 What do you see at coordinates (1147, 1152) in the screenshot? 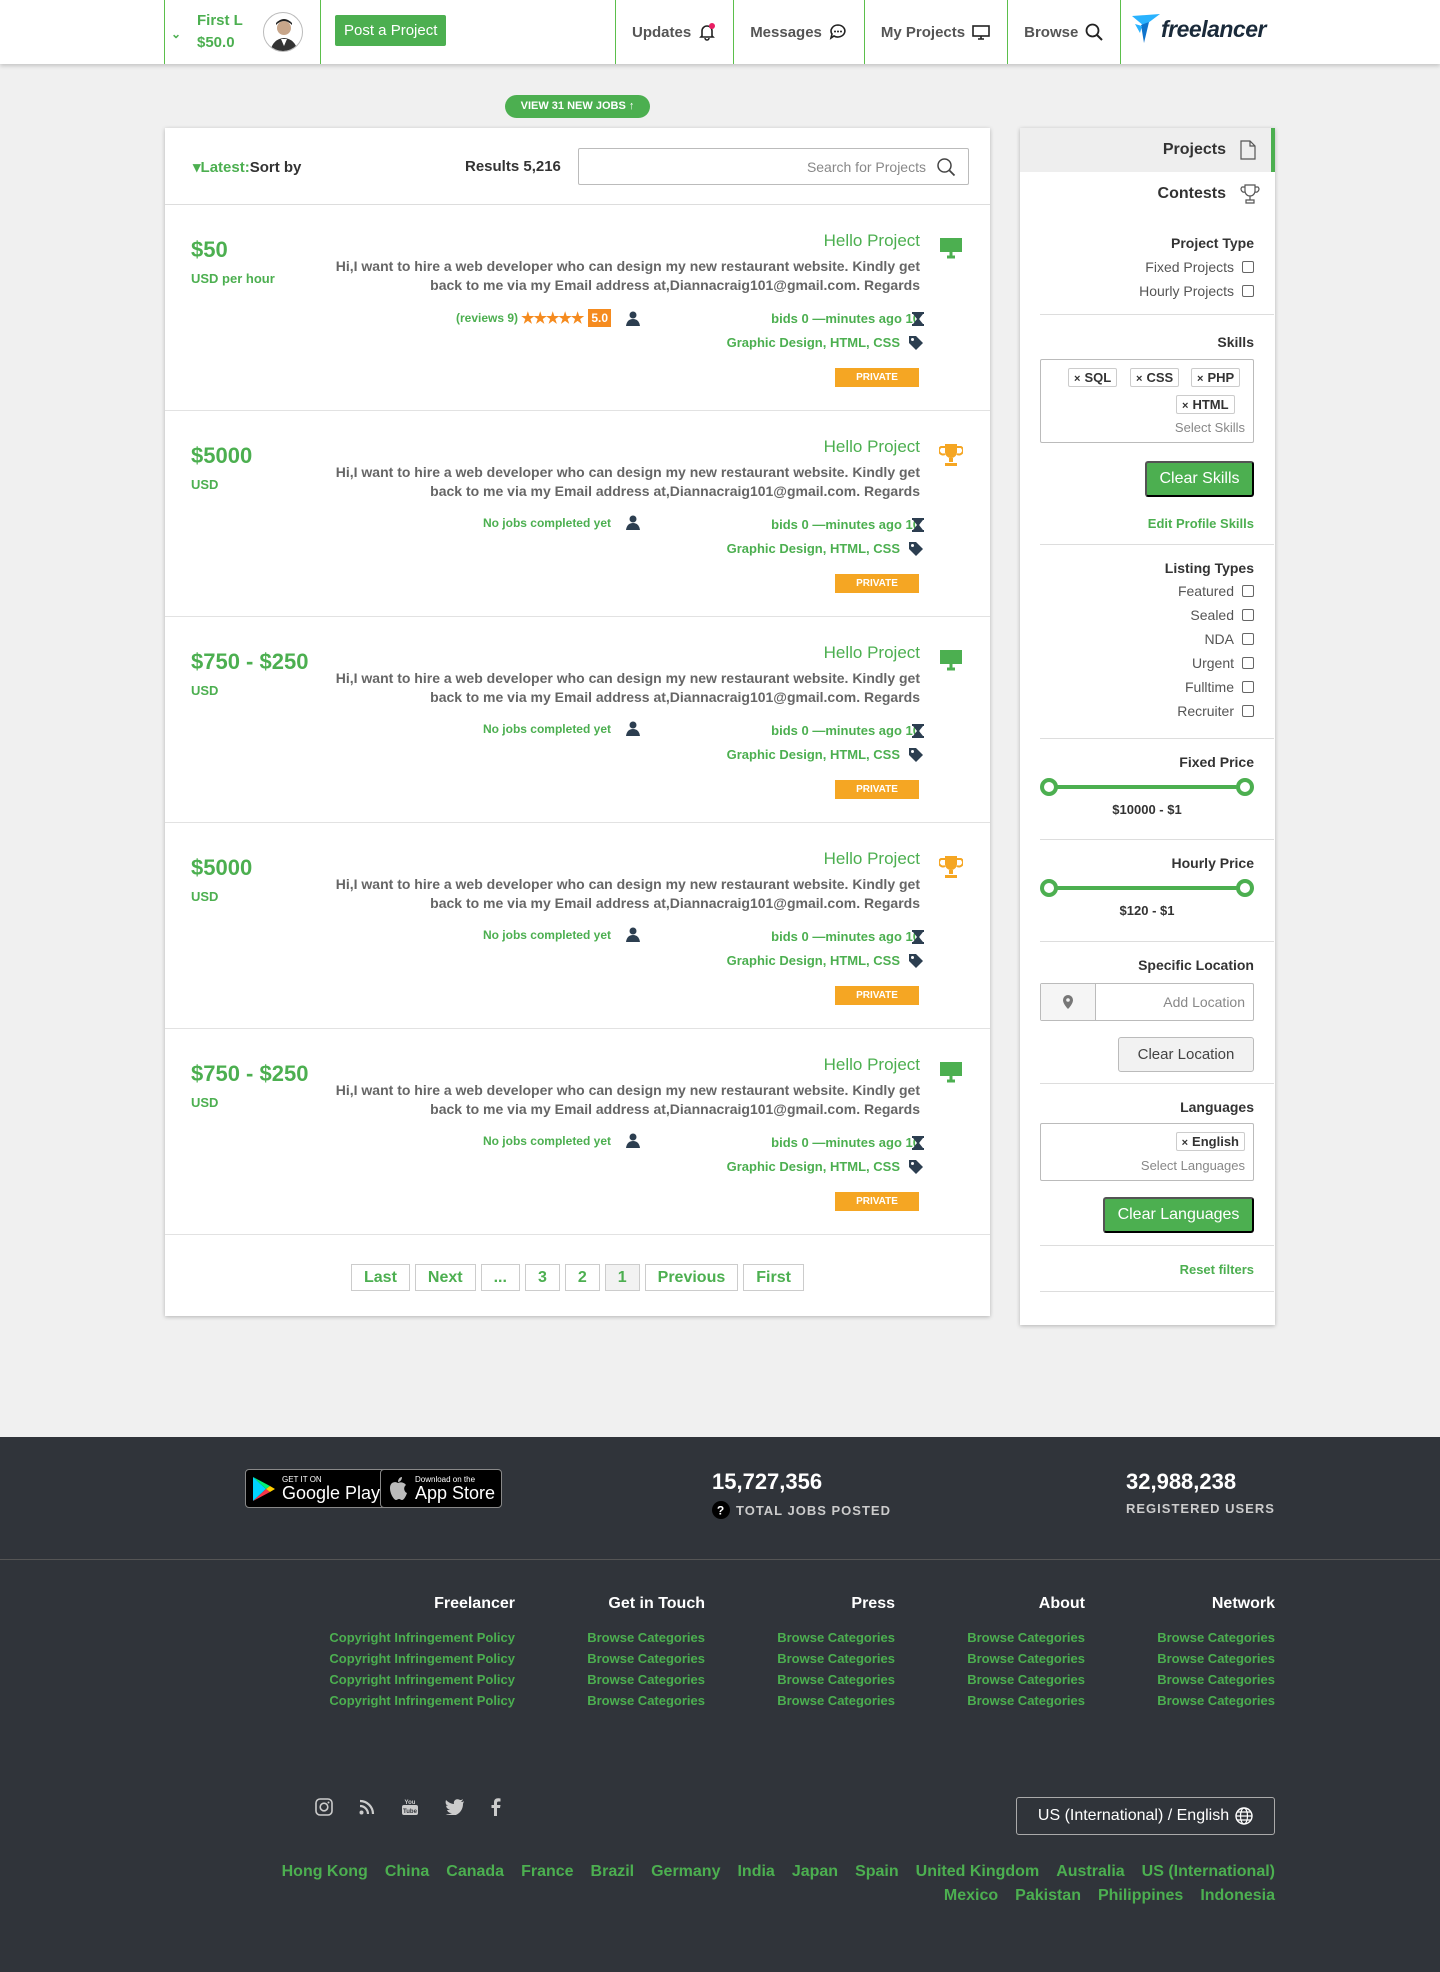
I see `languages-select: × English Select Languages` at bounding box center [1147, 1152].